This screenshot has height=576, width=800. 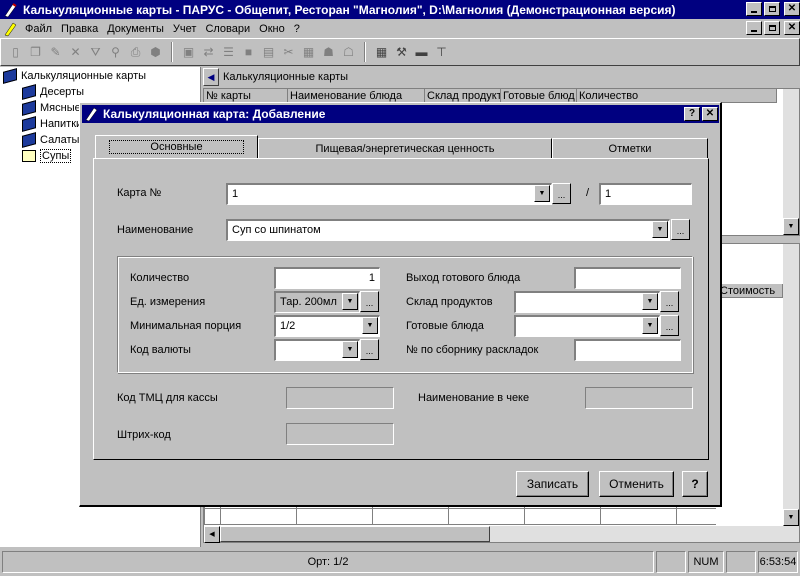 What do you see at coordinates (248, 52) in the screenshot?
I see `block-icon: ■` at bounding box center [248, 52].